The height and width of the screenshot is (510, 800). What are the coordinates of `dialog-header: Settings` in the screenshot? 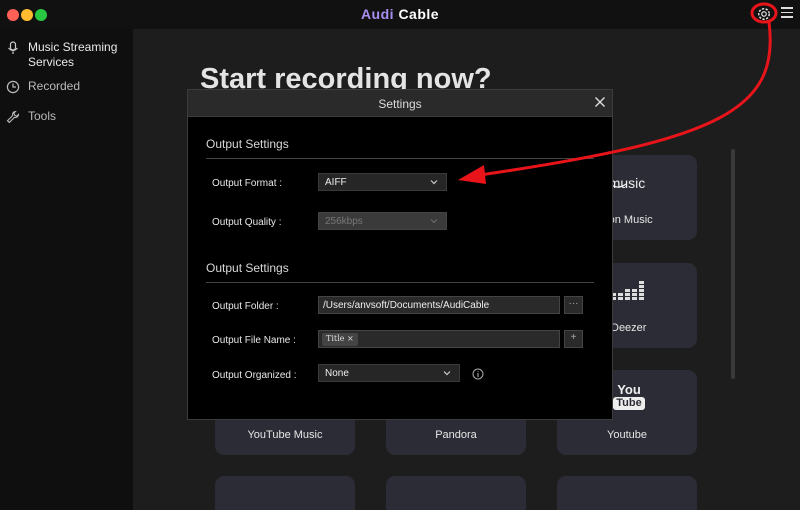 It's located at (400, 103).